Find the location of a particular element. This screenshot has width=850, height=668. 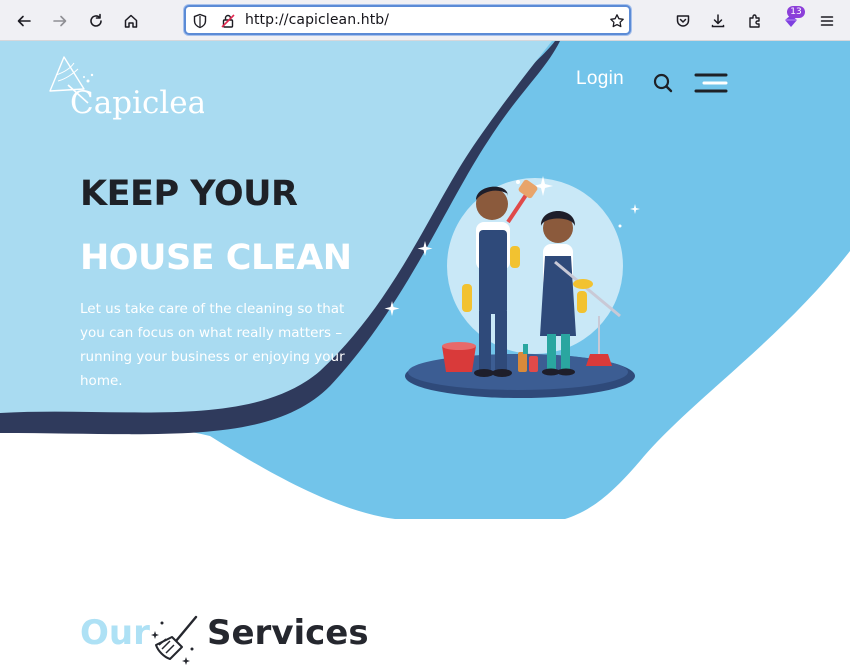

services-title-services: Services is located at coordinates (288, 633).